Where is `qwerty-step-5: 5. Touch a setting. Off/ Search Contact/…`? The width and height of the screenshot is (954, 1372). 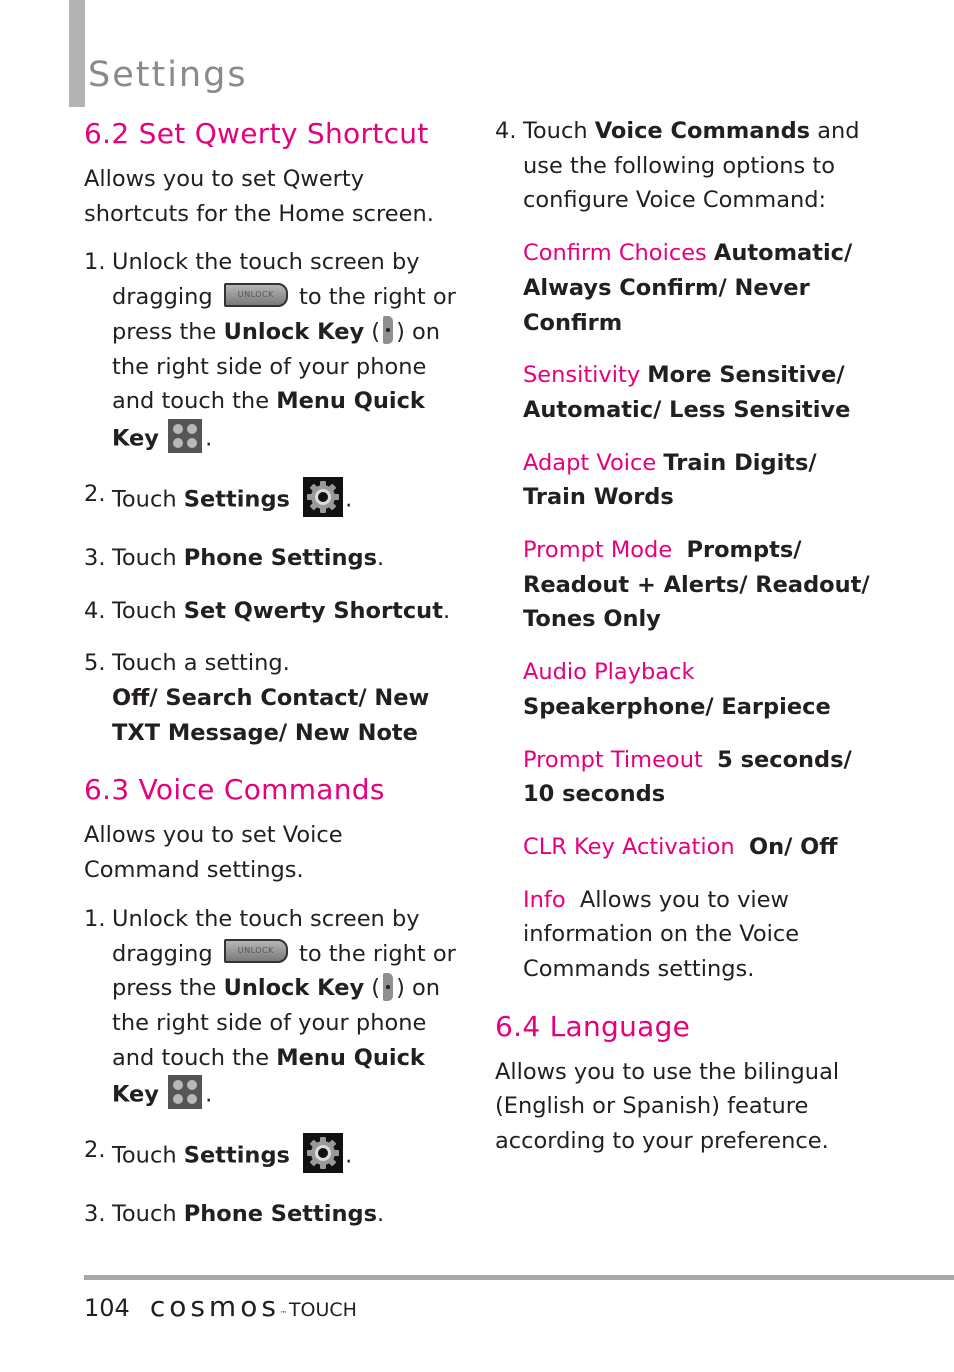
qwerty-step-5: 5. Touch a setting. Off/ Search Contact/… is located at coordinates (274, 698).